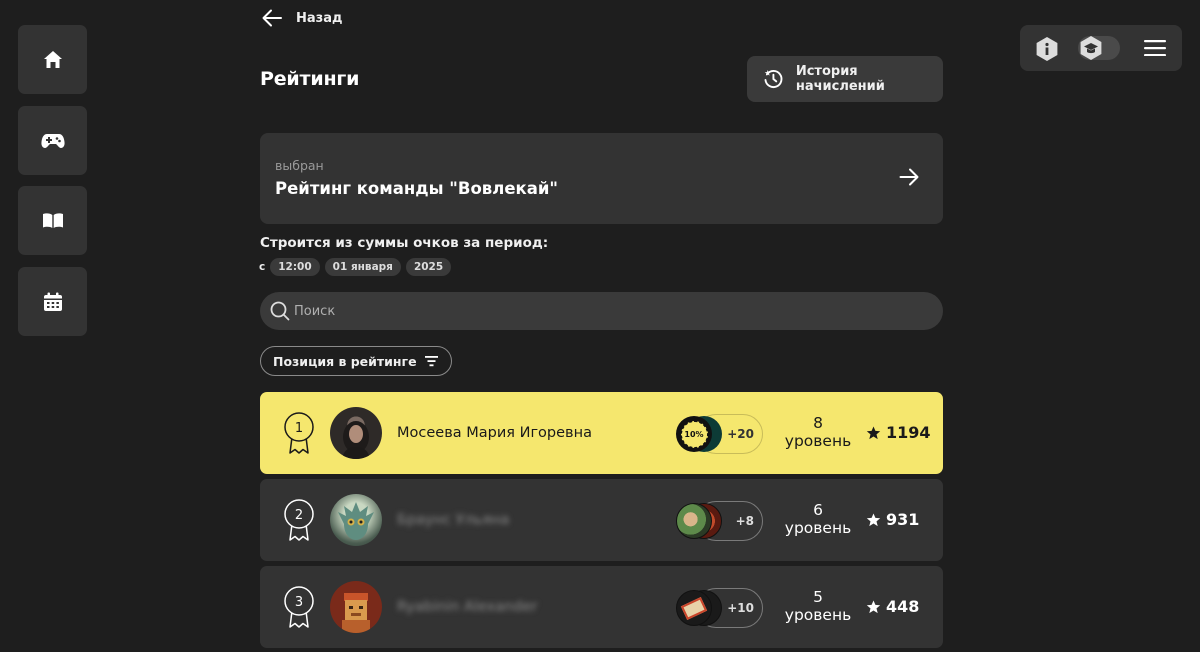 This screenshot has width=1200, height=652. What do you see at coordinates (272, 18) in the screenshot?
I see `arrow-left-icon` at bounding box center [272, 18].